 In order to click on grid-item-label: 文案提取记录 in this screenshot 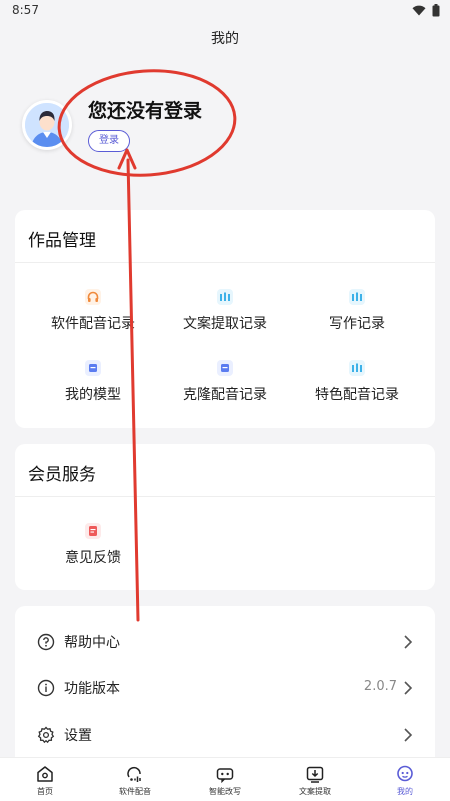, I will do `click(225, 324)`.